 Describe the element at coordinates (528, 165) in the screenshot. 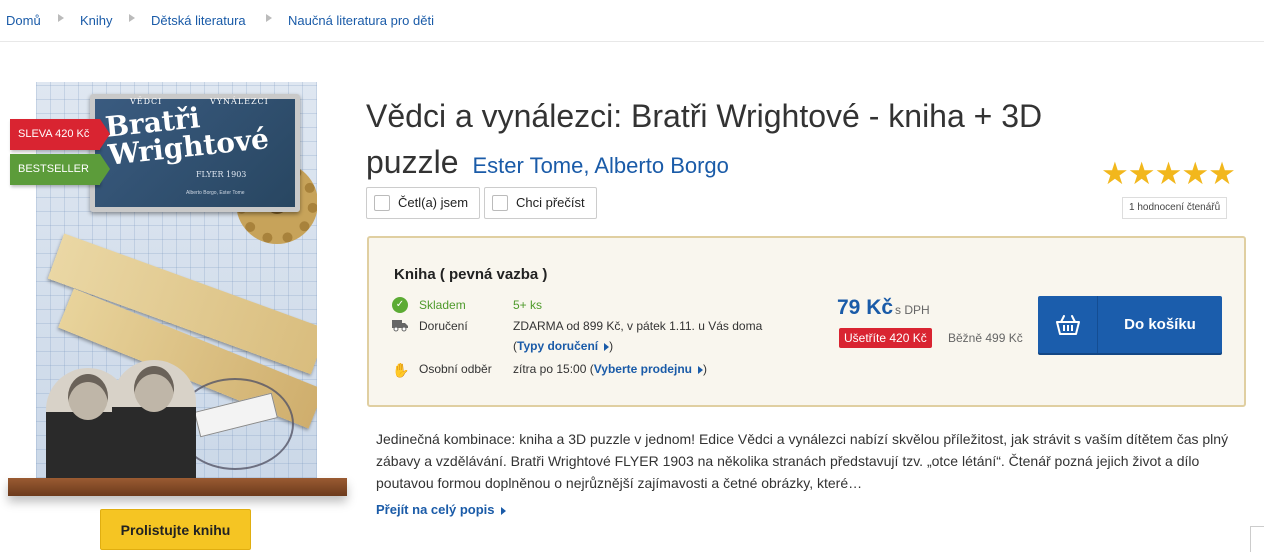

I see `author-link-ester-tome: Ester Tome` at that location.